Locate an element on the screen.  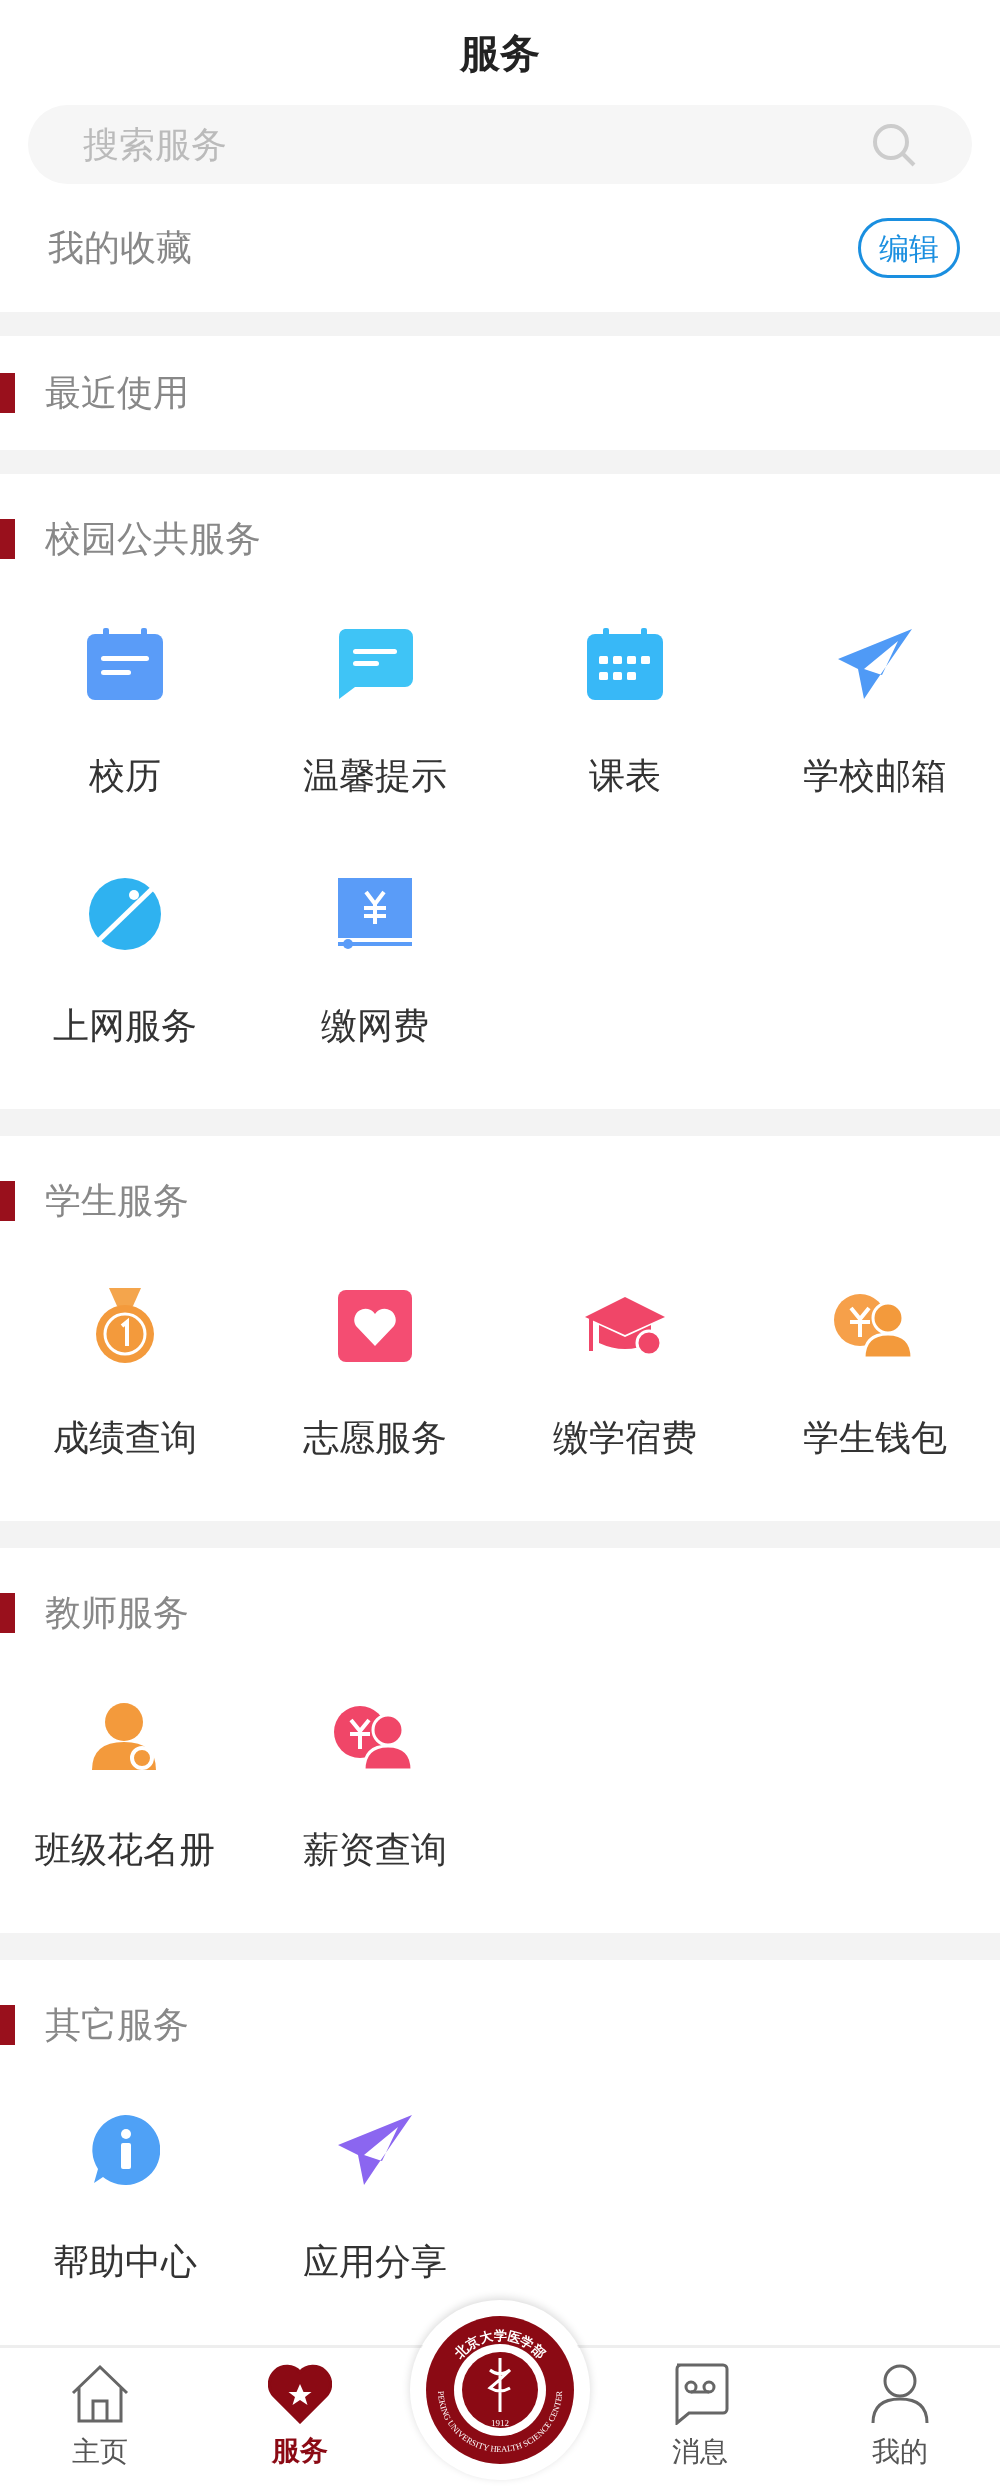
section-title: 教师服务 is located at coordinates (117, 1613).